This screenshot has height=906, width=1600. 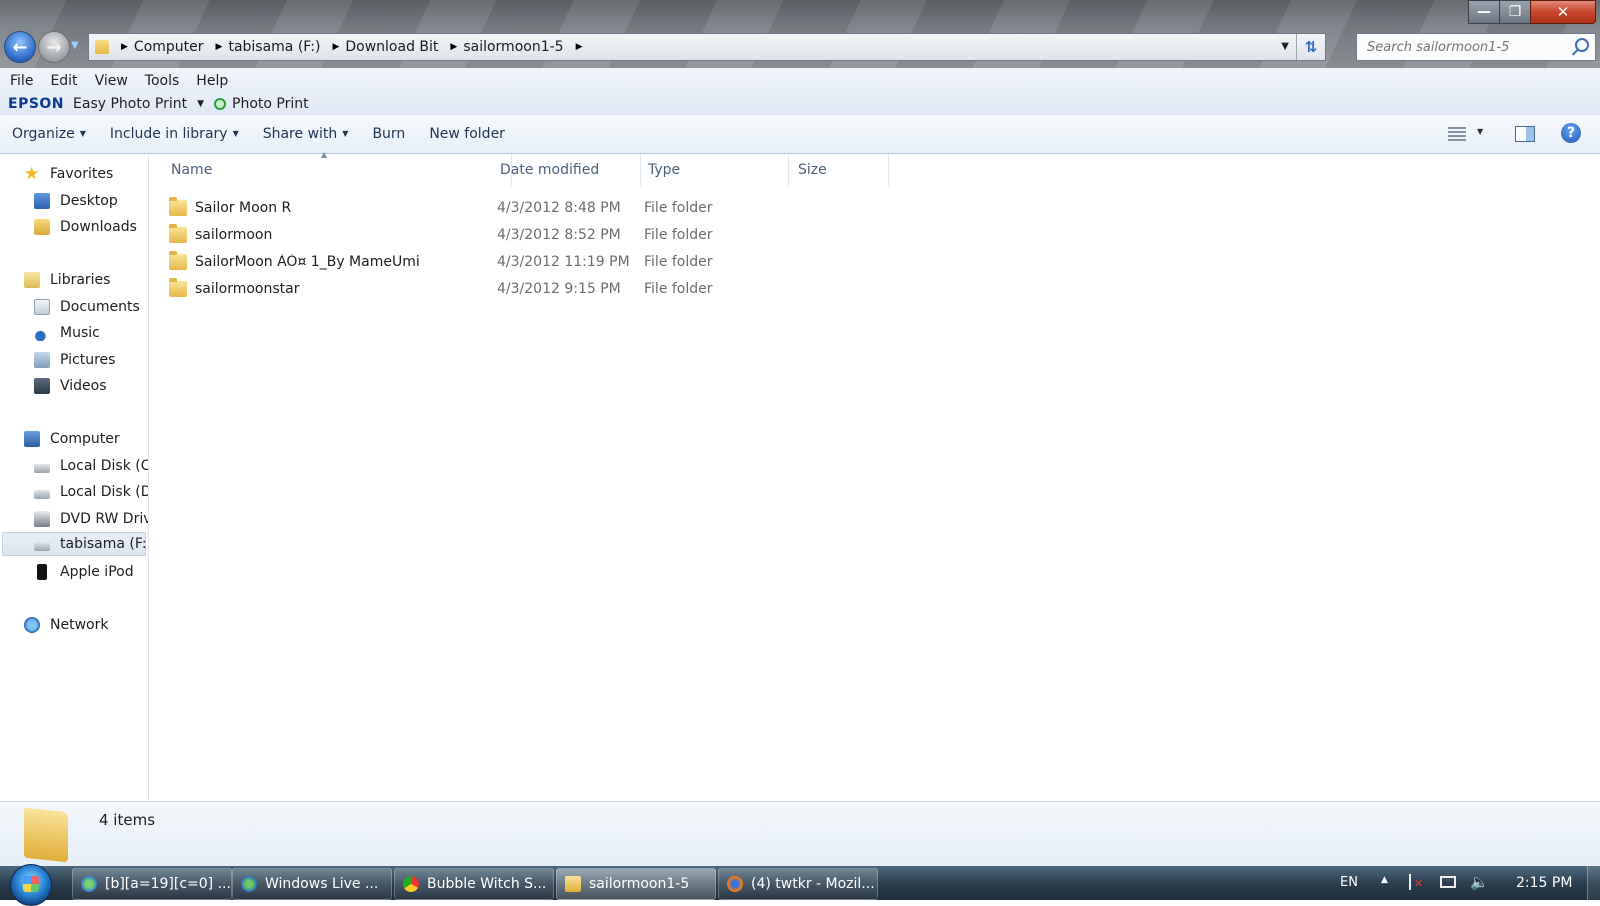 I want to click on menu-help: Help, so click(x=210, y=81).